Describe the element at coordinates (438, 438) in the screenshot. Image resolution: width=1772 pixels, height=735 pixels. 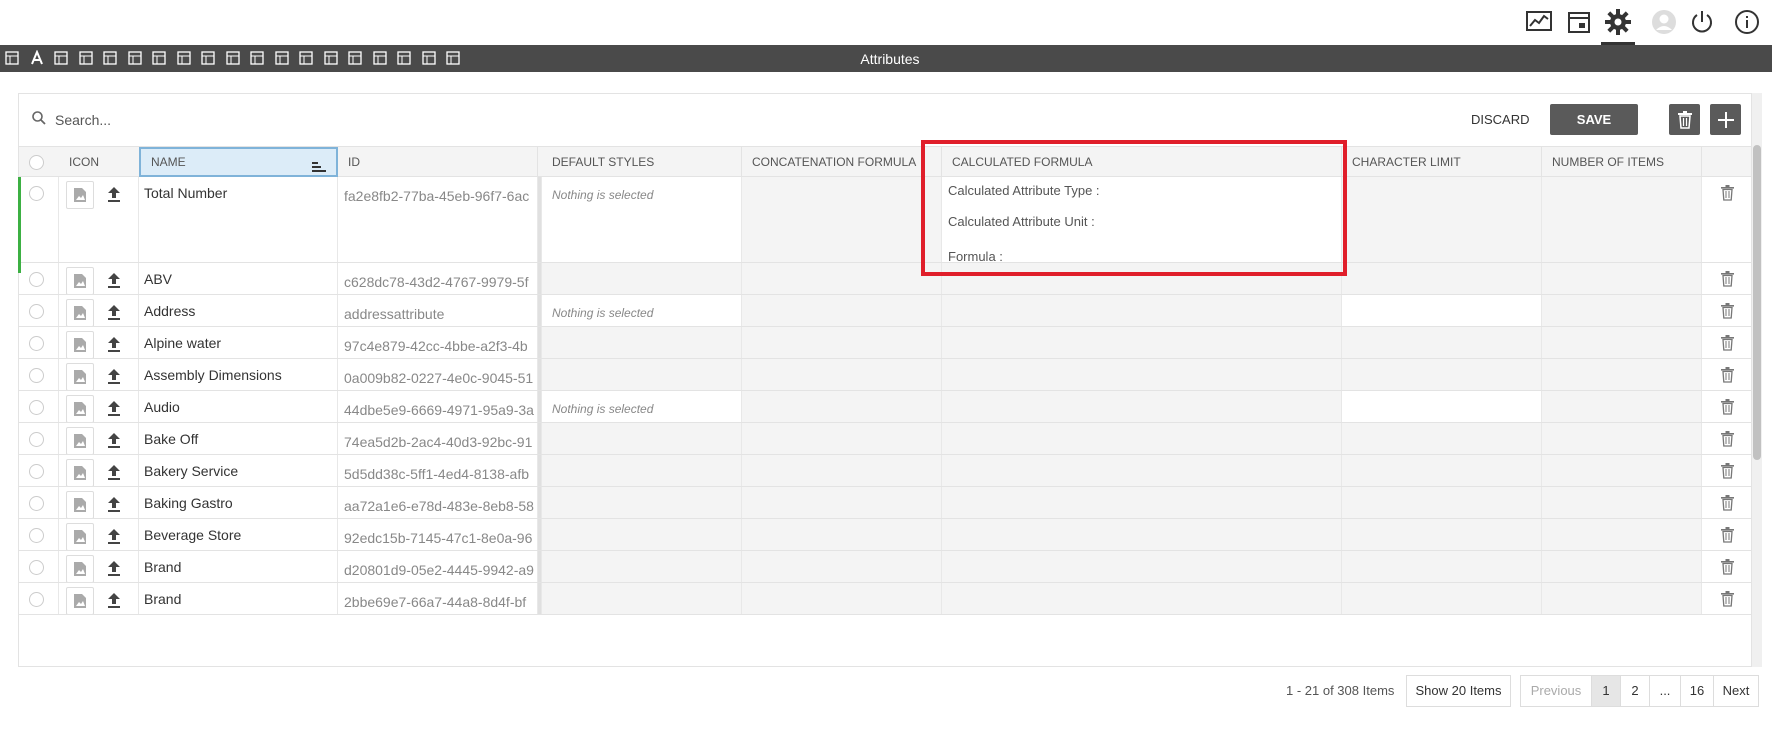
I see `id-cell: 74ea5d2b-2ac4-40d3-92bc-91` at that location.